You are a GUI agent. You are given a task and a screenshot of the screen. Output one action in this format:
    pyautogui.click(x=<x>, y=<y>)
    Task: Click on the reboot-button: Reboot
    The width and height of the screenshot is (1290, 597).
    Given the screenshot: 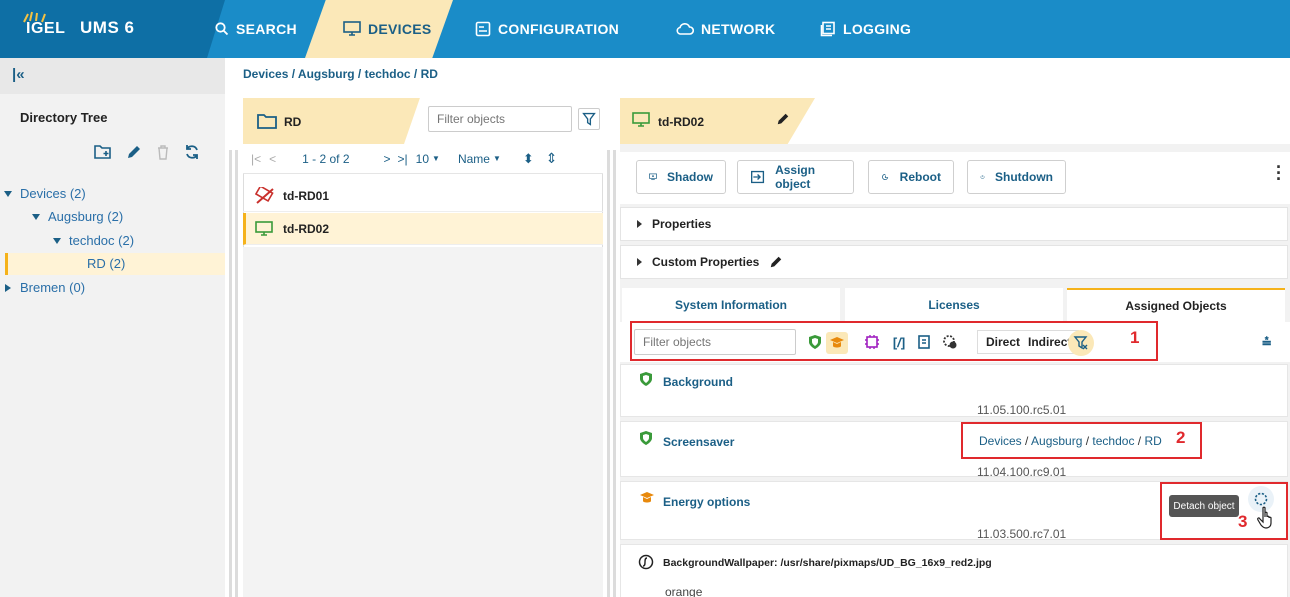 What is the action you would take?
    pyautogui.click(x=911, y=177)
    